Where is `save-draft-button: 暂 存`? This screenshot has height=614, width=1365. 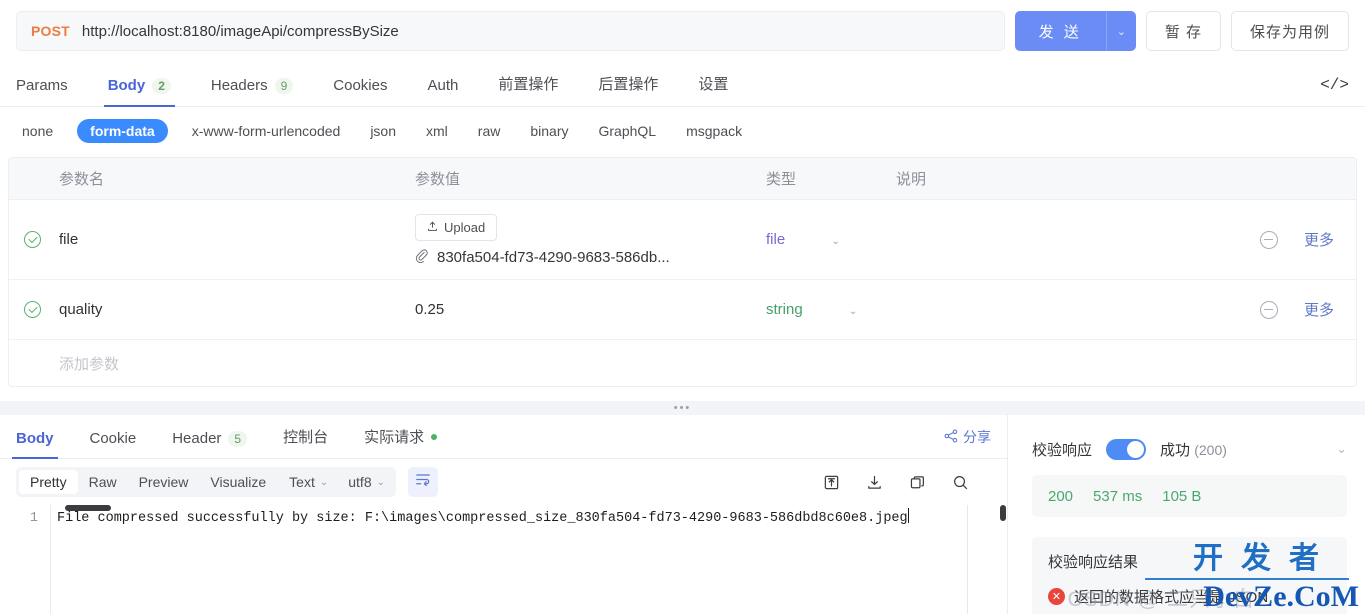 save-draft-button: 暂 存 is located at coordinates (1183, 31).